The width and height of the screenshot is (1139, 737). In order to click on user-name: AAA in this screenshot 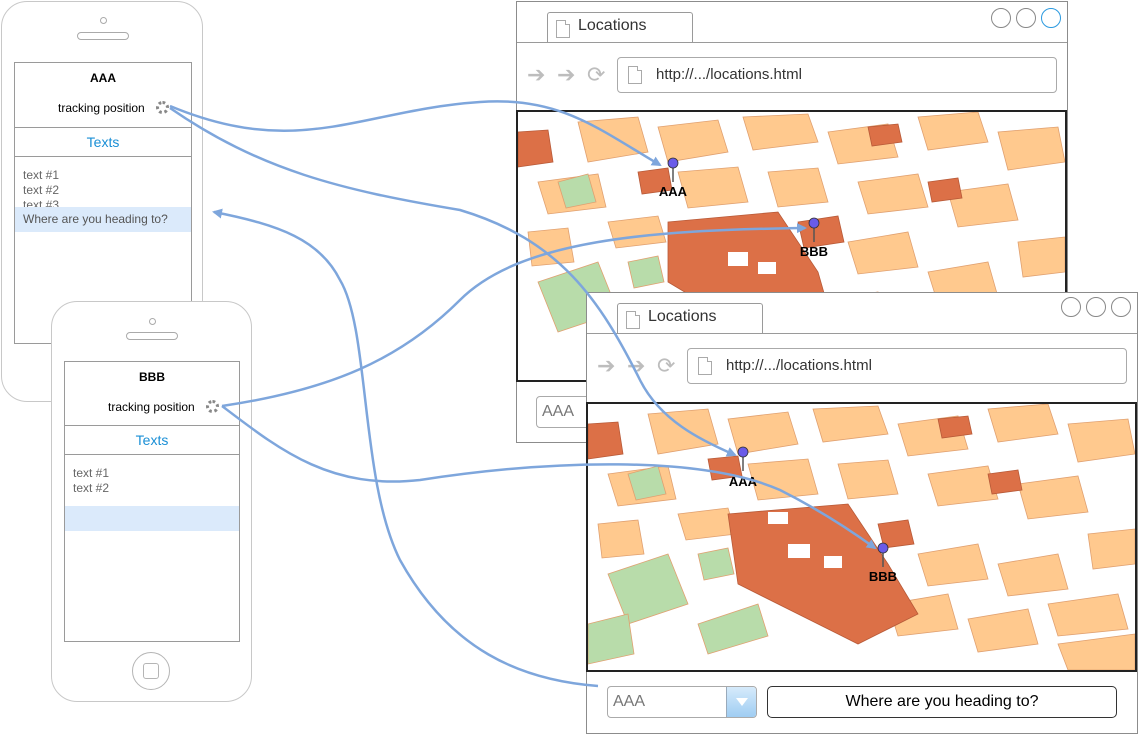, I will do `click(103, 78)`.